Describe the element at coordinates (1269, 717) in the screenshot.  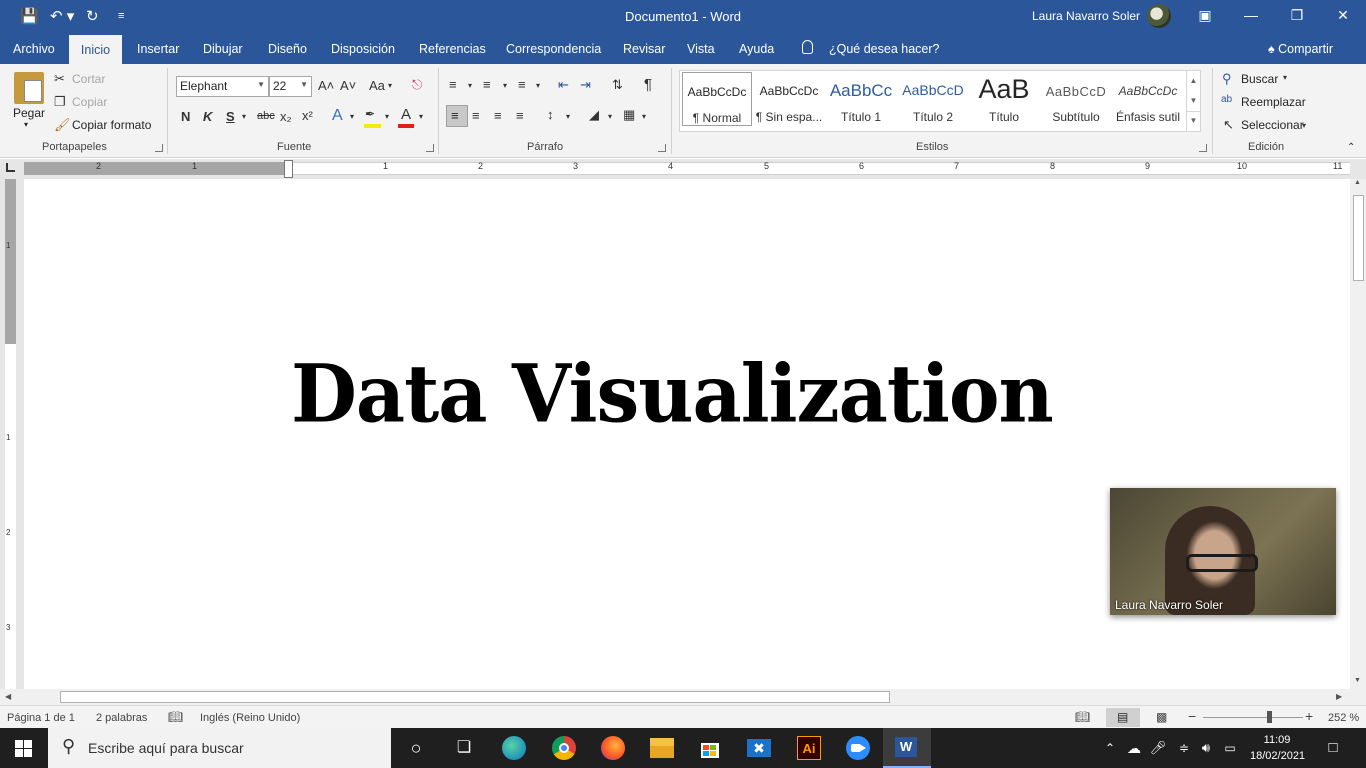
I see `zoom-slider-thumb` at that location.